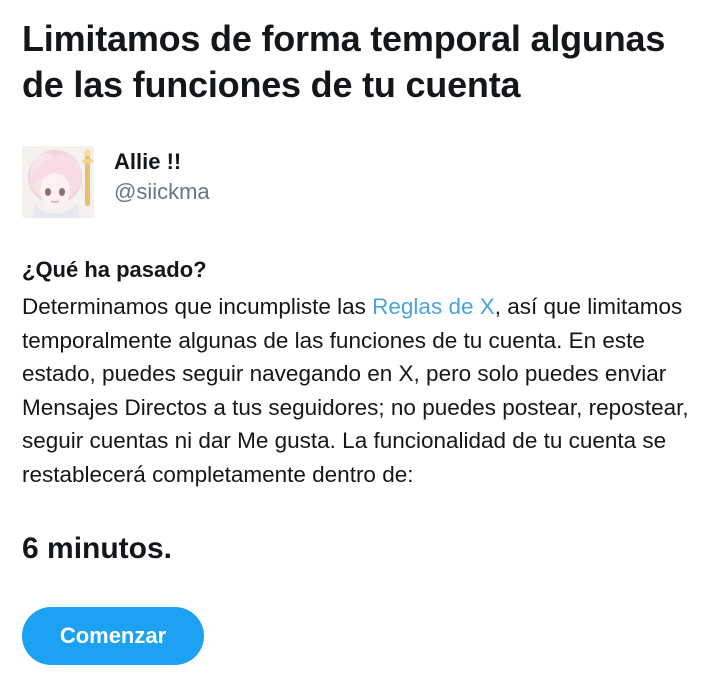  Describe the element at coordinates (197, 306) in the screenshot. I see `description-text-before-link: Determinamos que incumpliste las` at that location.